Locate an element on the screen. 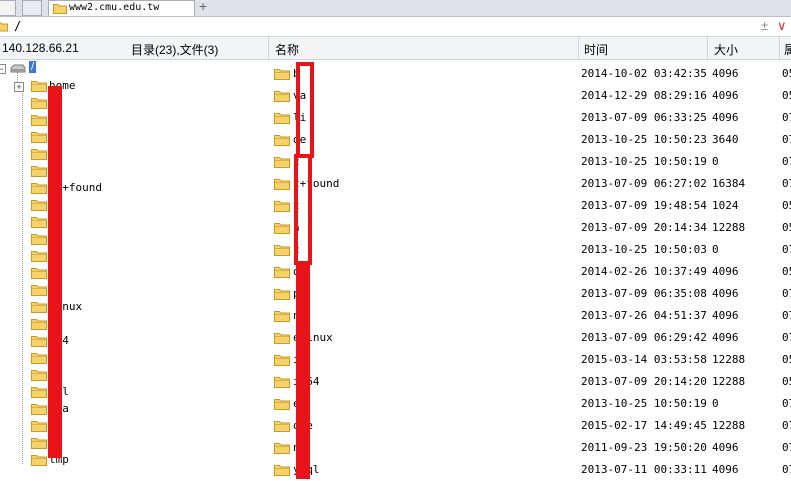  tree-root: − / is located at coordinates (134, 68).